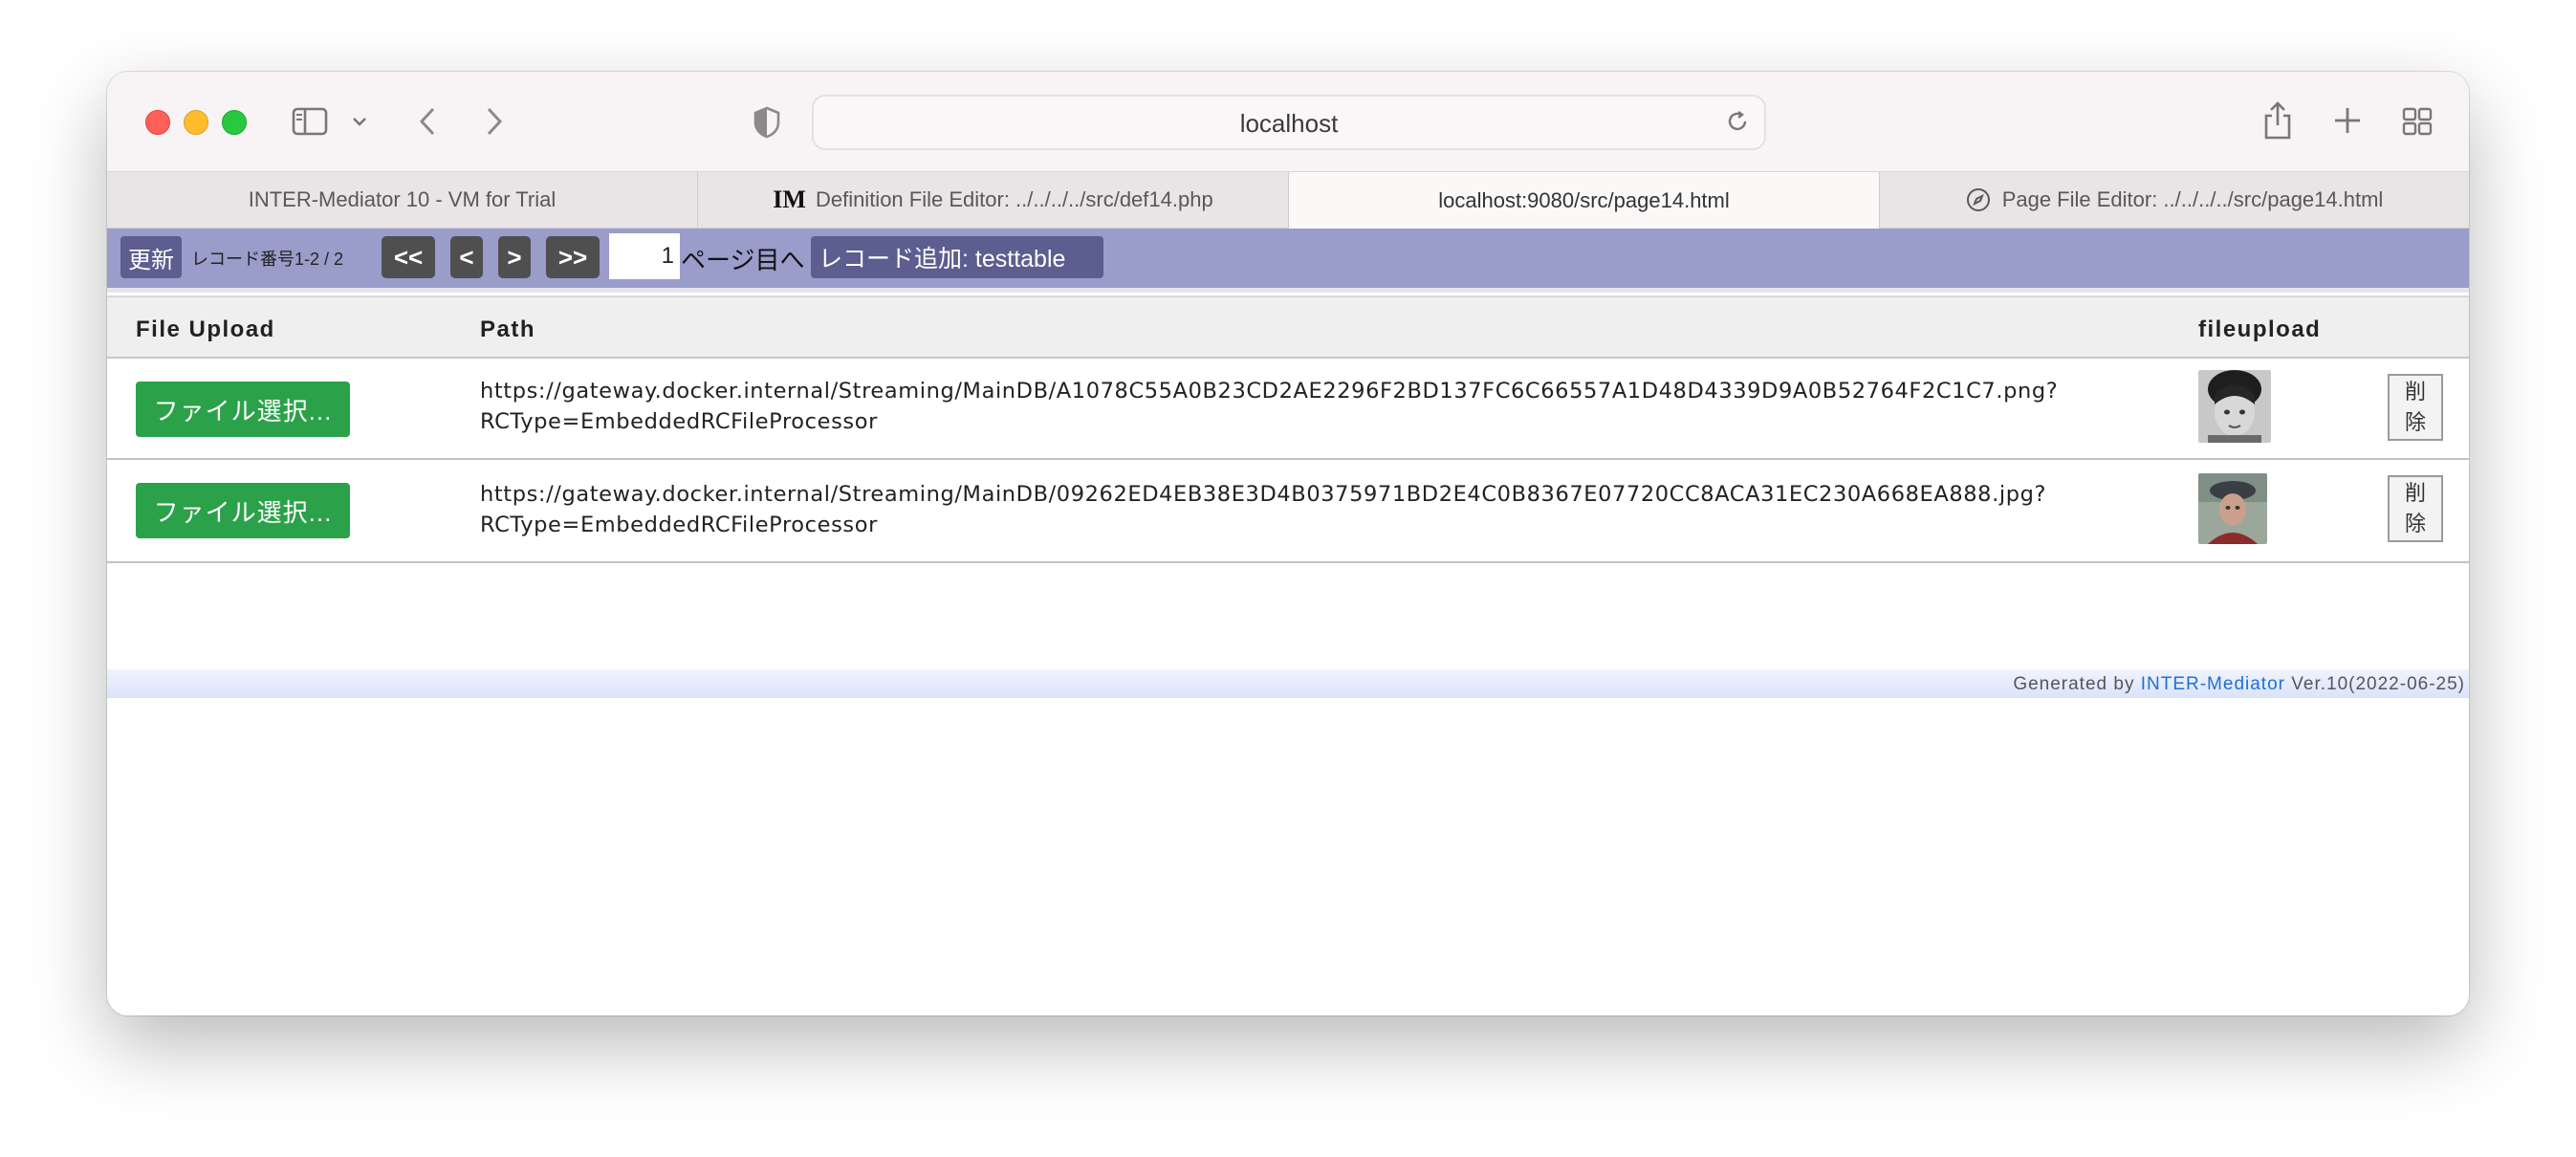 The width and height of the screenshot is (2576, 1157). What do you see at coordinates (234, 122) in the screenshot?
I see `zoom-window-button` at bounding box center [234, 122].